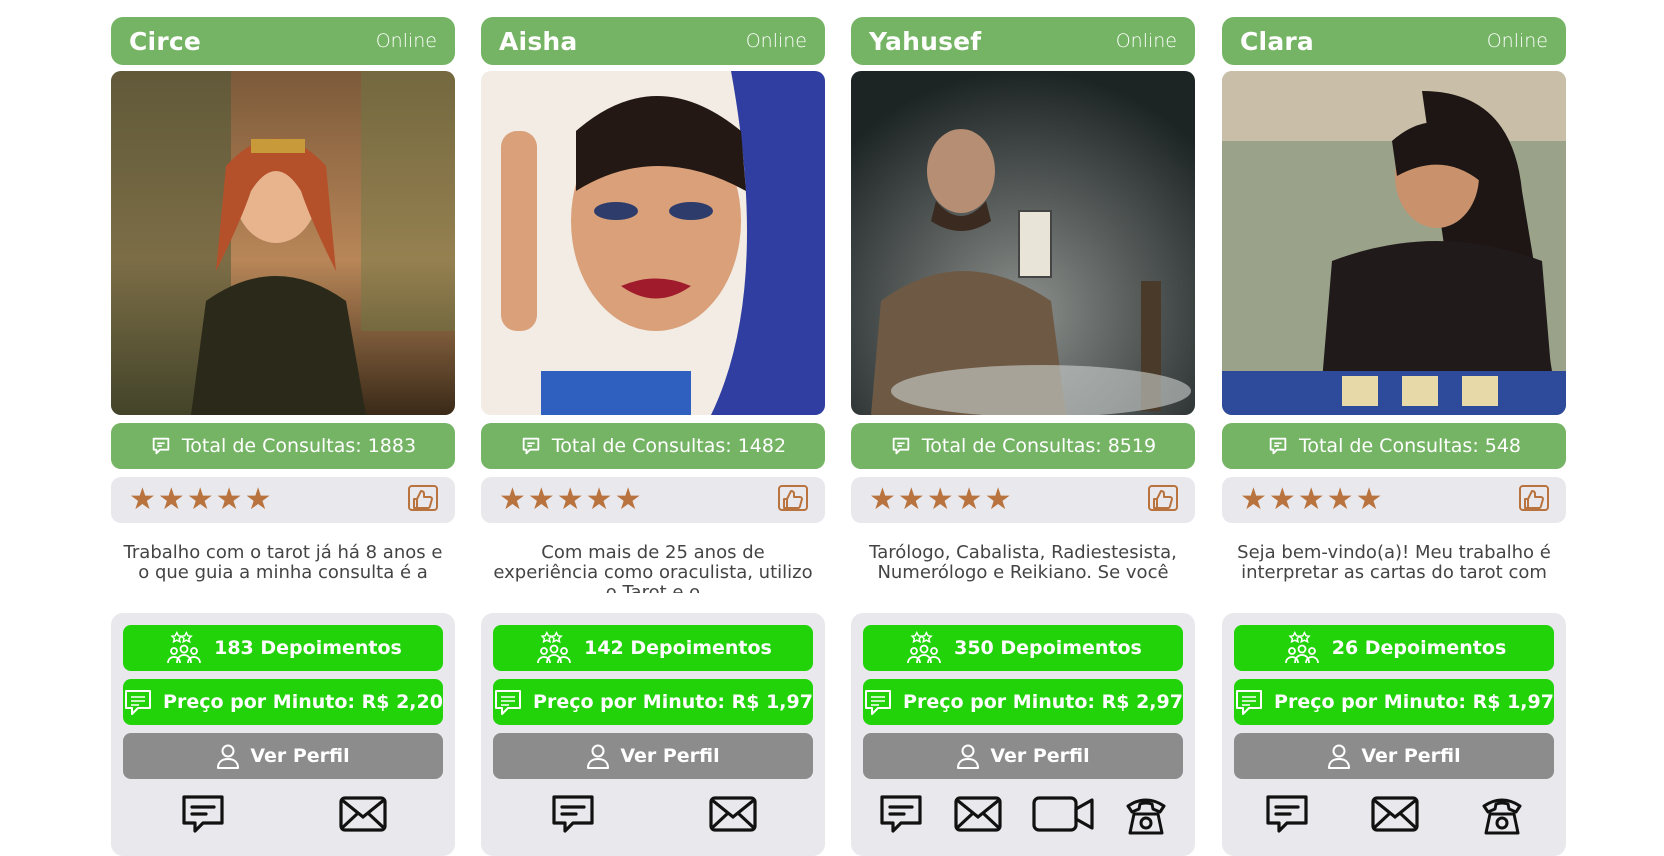 This screenshot has height=856, width=1664. I want to click on video-icon, so click(1063, 814).